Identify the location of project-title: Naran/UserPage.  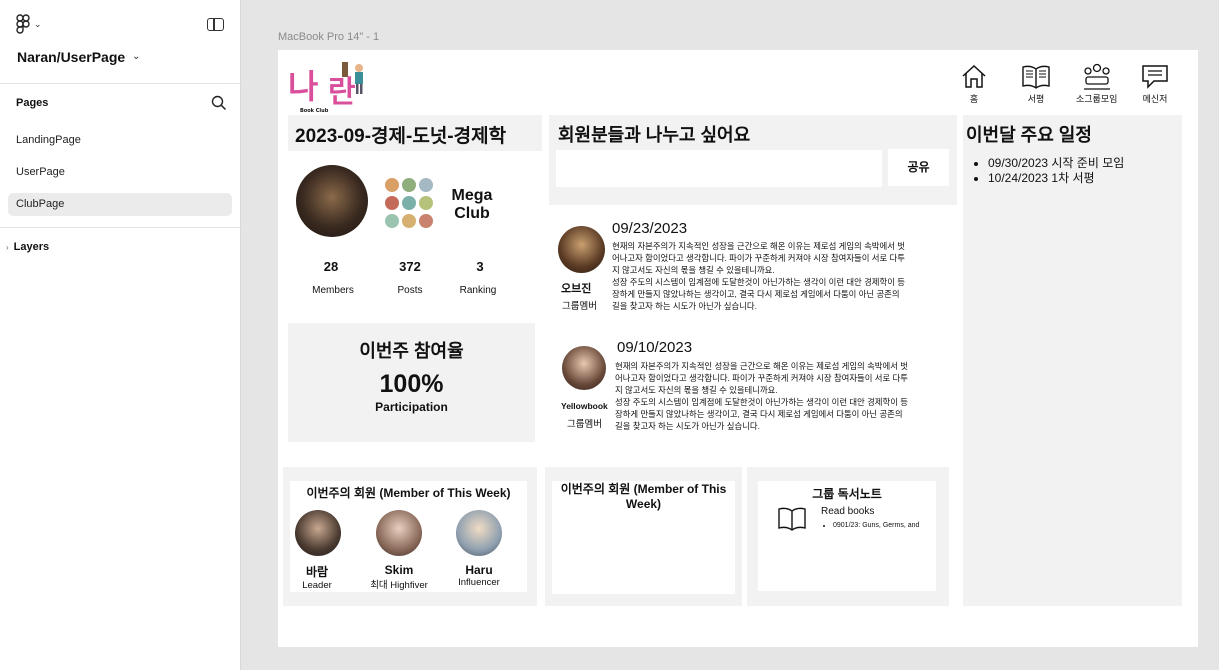
(71, 57).